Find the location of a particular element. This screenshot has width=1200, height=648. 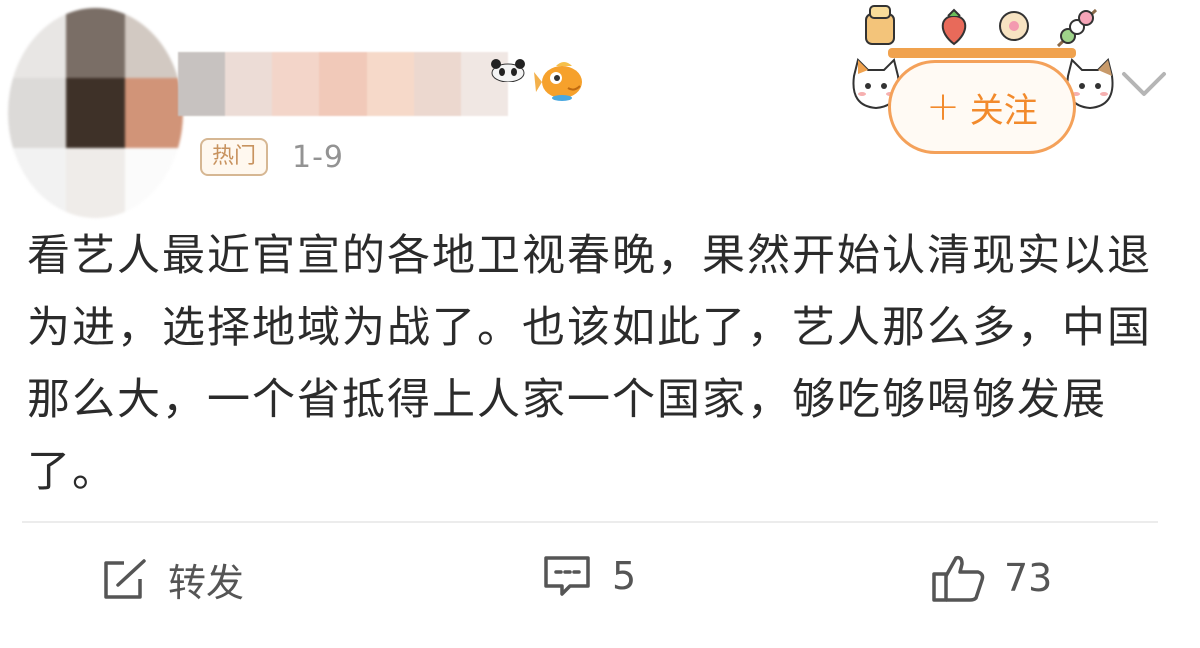

toast-sticker-icon is located at coordinates (880, 25).